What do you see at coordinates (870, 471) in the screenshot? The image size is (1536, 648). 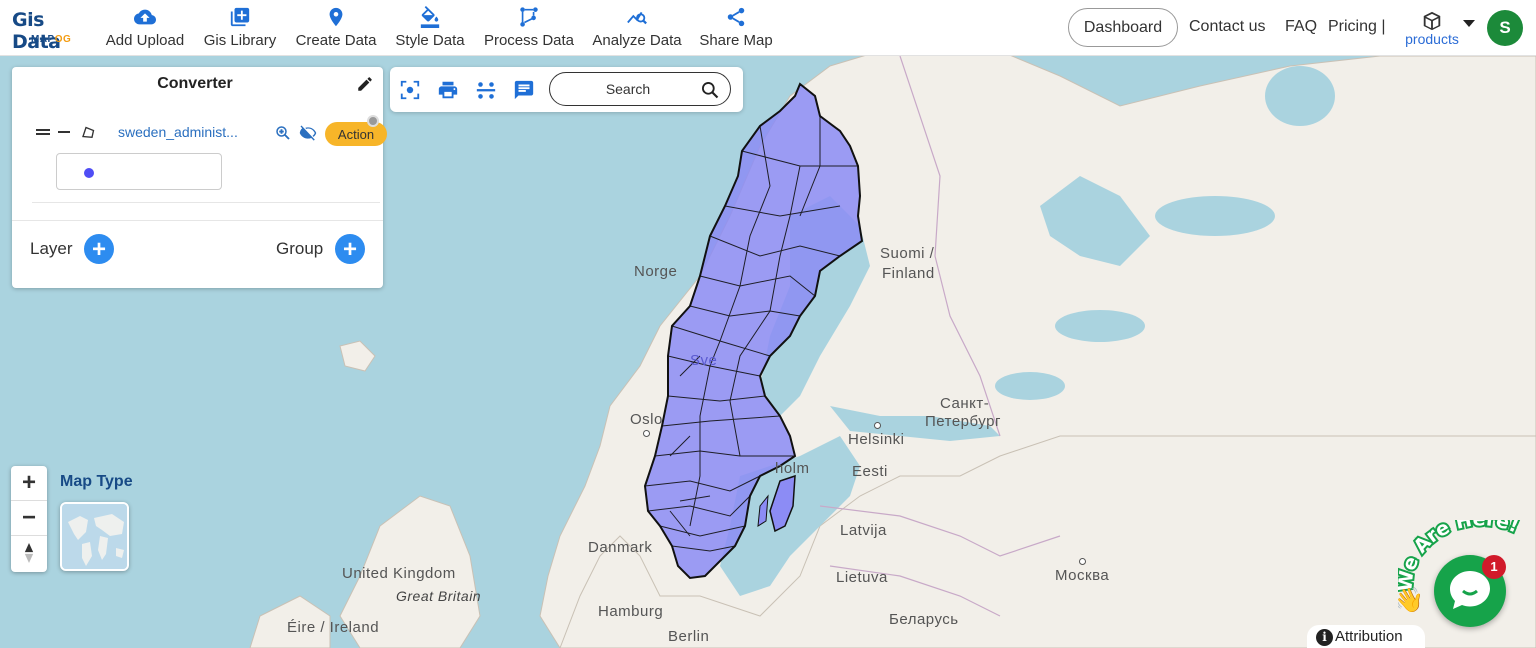 I see `map-label: Eesti` at bounding box center [870, 471].